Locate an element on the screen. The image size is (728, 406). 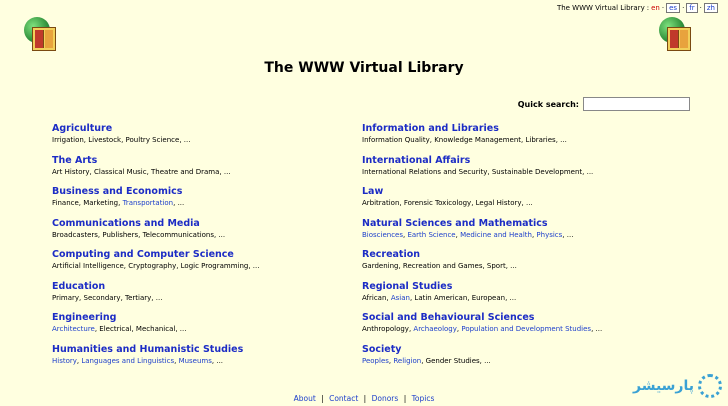
subtopic-link: Physics is located at coordinates (549, 235).